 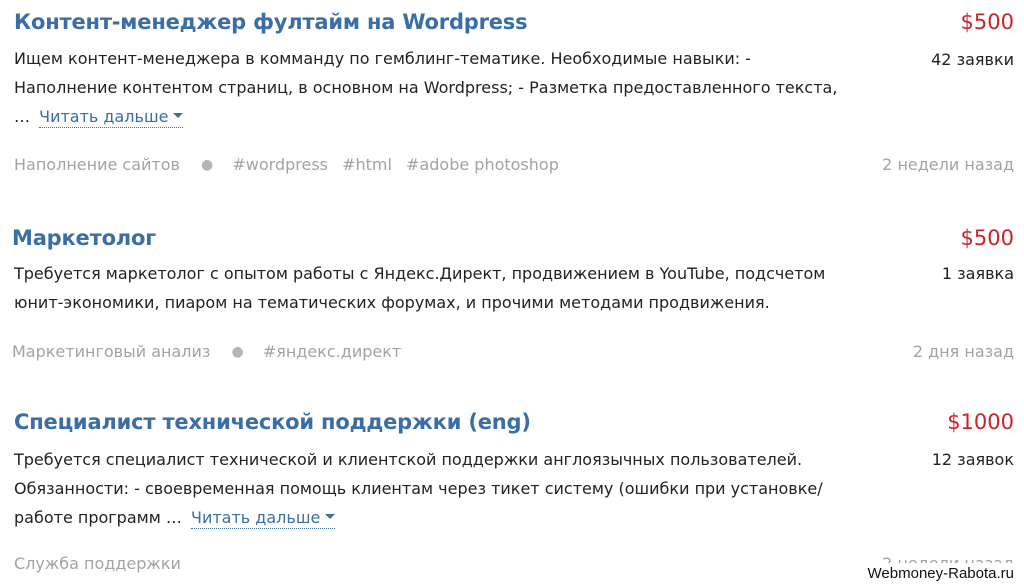 What do you see at coordinates (972, 459) in the screenshot?
I see `job-bids-count: 12 заявок` at bounding box center [972, 459].